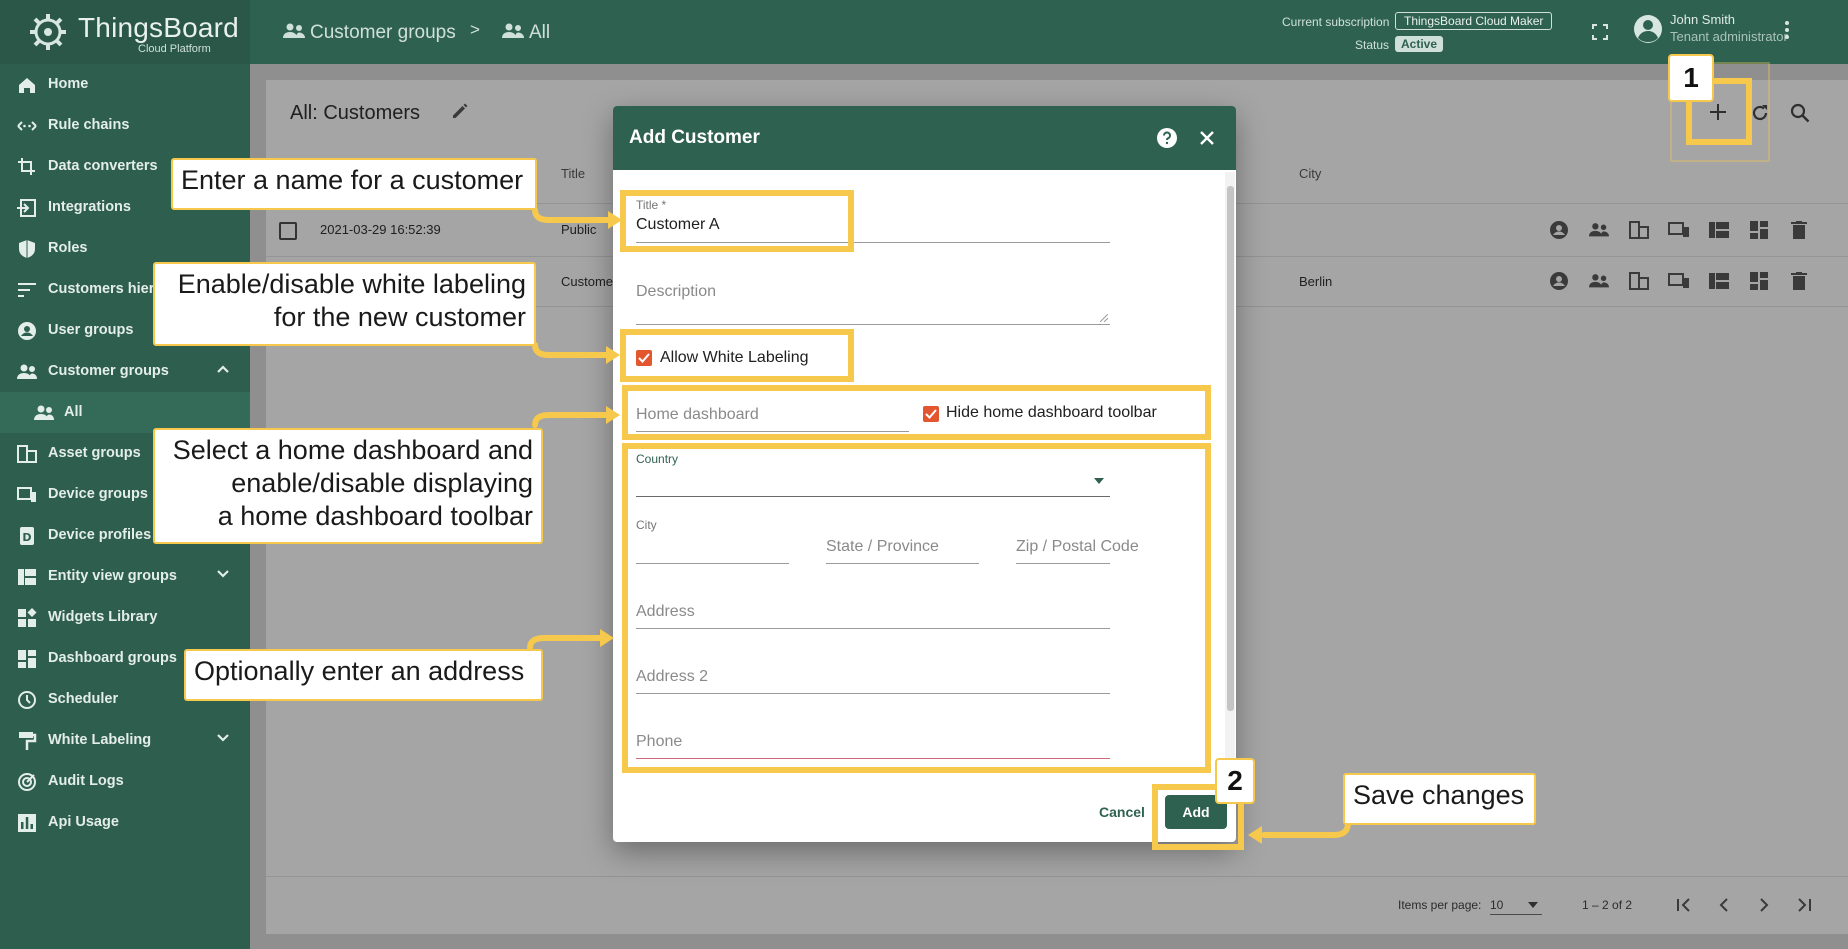 The height and width of the screenshot is (949, 1848). What do you see at coordinates (352, 180) in the screenshot?
I see `callout-text: Enter a name for a customer` at bounding box center [352, 180].